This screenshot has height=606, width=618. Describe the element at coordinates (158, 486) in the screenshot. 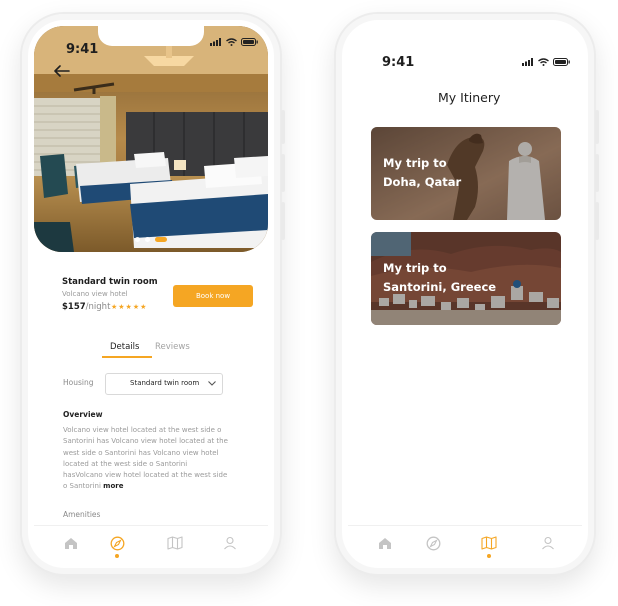

I see `overview-line: o Santorini more` at that location.